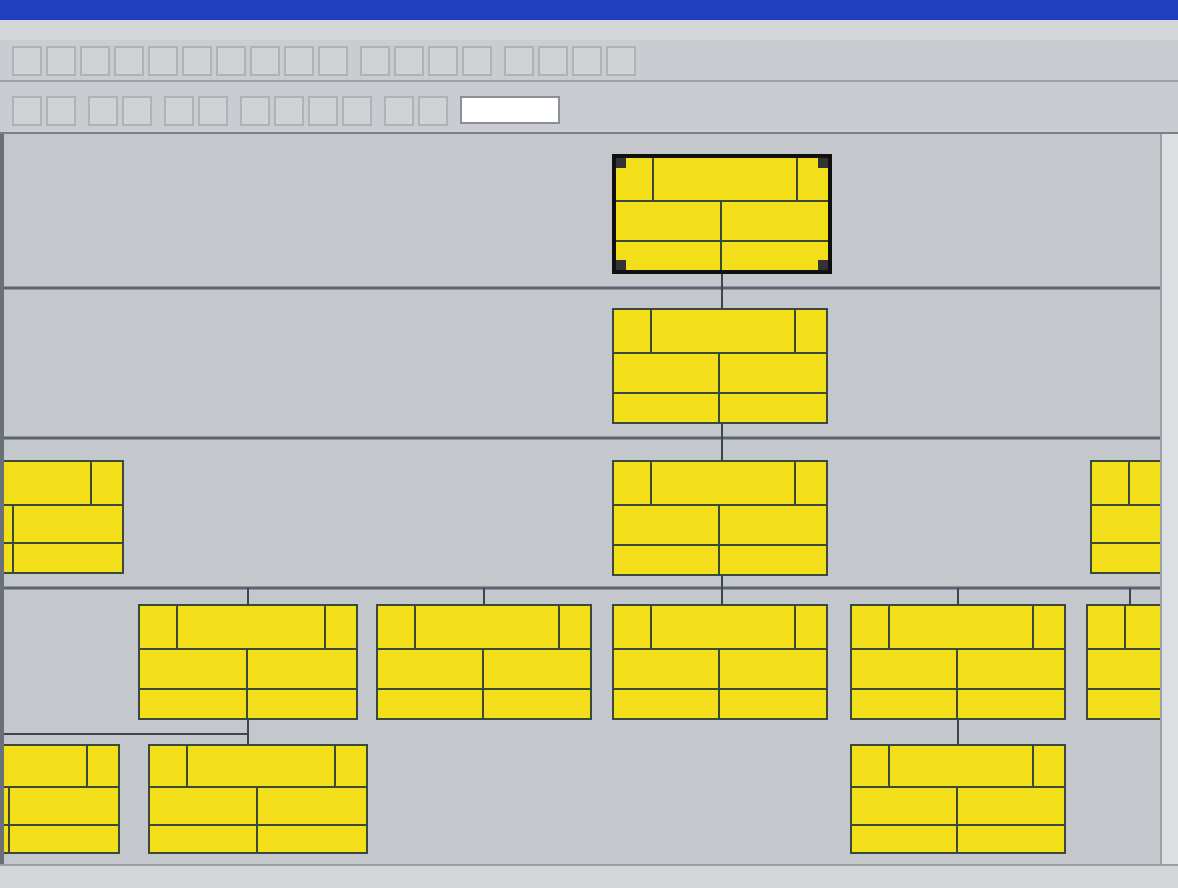  I want to click on zoom-field, so click(510, 110).